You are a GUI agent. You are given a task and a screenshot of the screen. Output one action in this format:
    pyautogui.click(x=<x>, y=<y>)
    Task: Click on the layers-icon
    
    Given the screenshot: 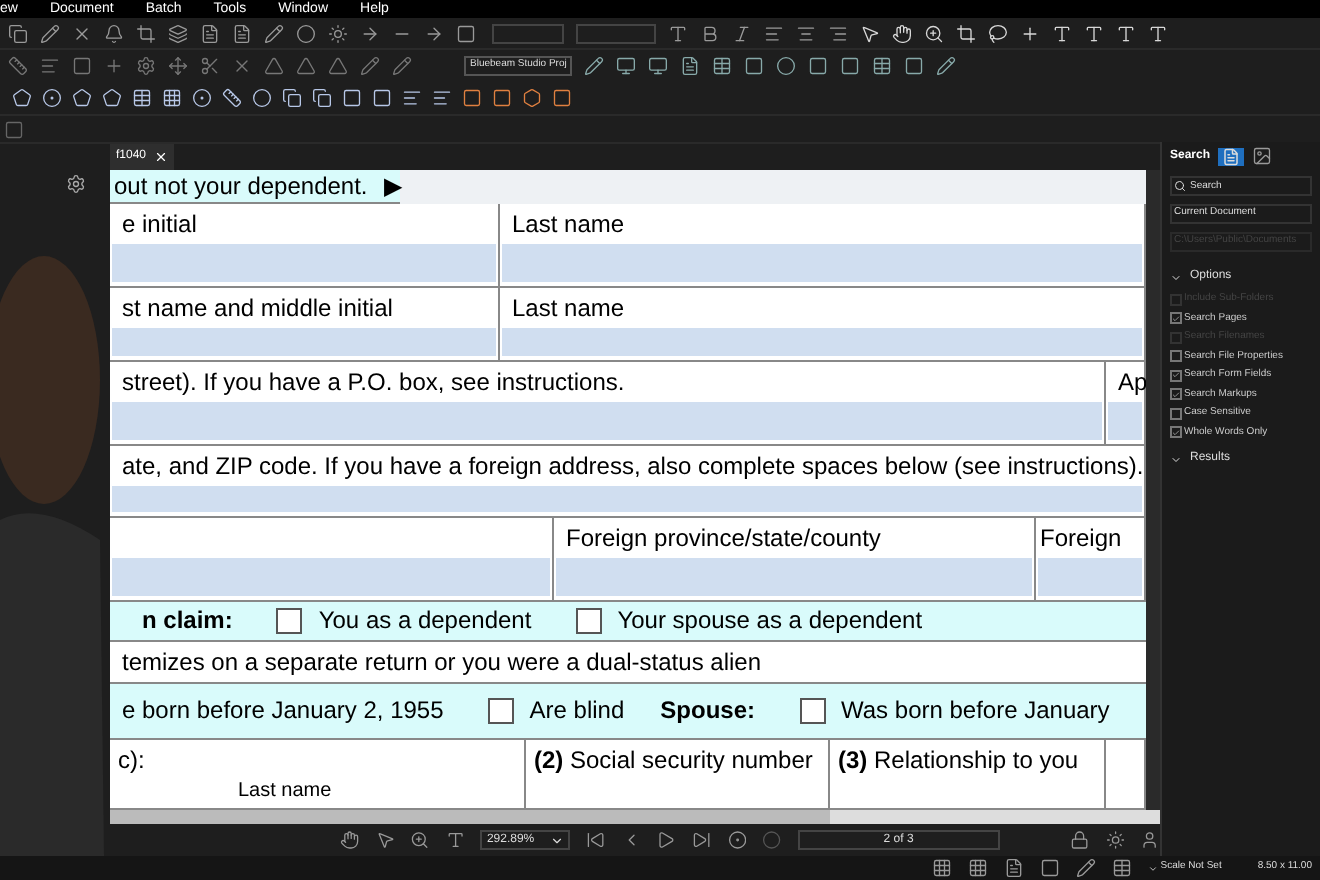 What is the action you would take?
    pyautogui.click(x=178, y=33)
    